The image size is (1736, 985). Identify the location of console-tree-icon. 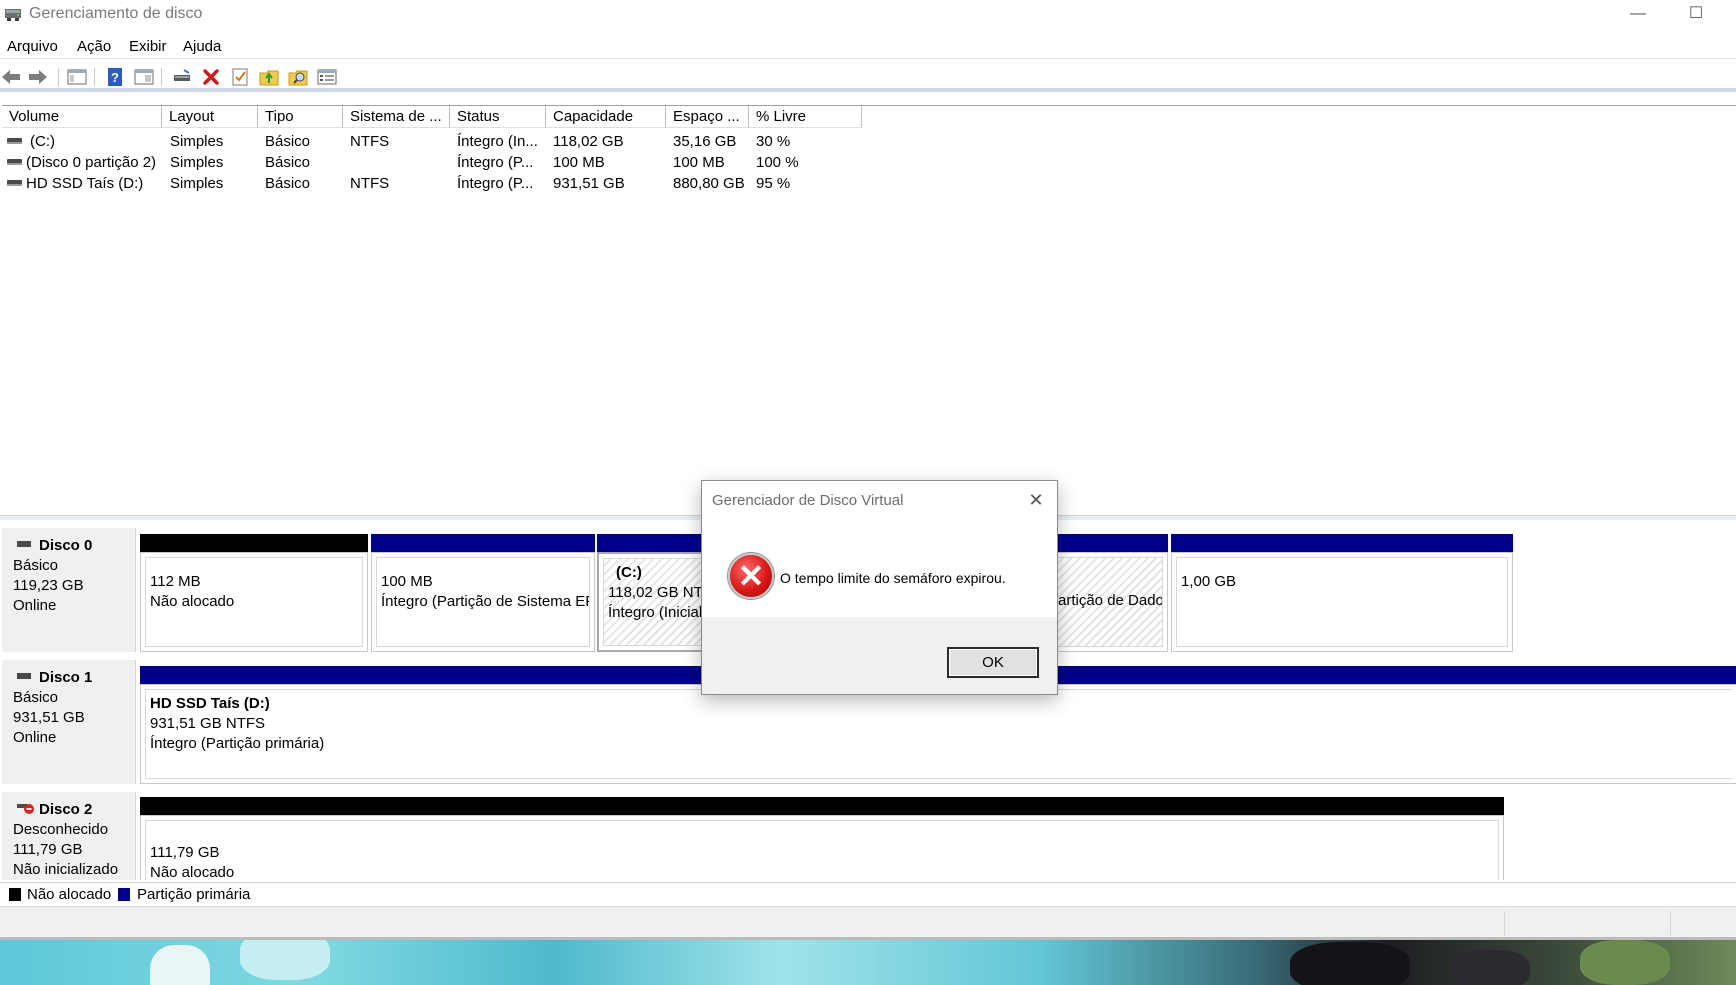
(77, 77).